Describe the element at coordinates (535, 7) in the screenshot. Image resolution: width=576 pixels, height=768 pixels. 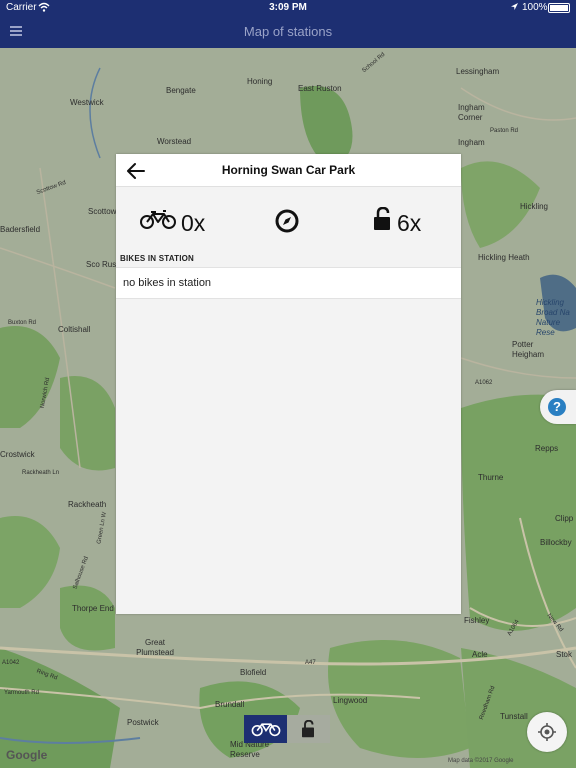
I see `battery-percent: 100%` at that location.